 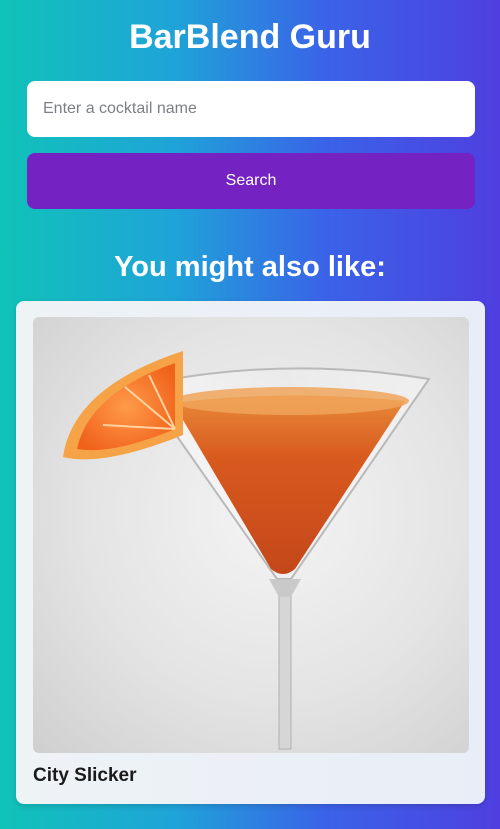 I want to click on cocktail-name: City Slicker, so click(x=85, y=776).